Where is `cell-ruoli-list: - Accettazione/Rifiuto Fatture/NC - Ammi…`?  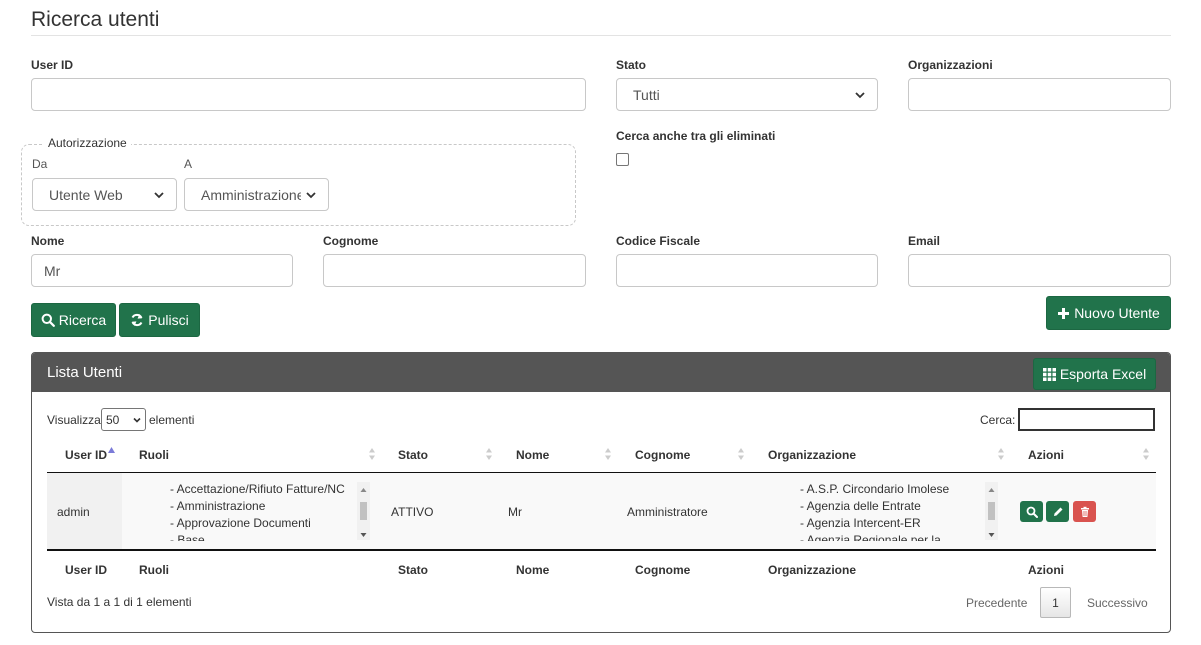
cell-ruoli-list: - Accettazione/Rifiuto Fatture/NC - Ammi… is located at coordinates (271, 511).